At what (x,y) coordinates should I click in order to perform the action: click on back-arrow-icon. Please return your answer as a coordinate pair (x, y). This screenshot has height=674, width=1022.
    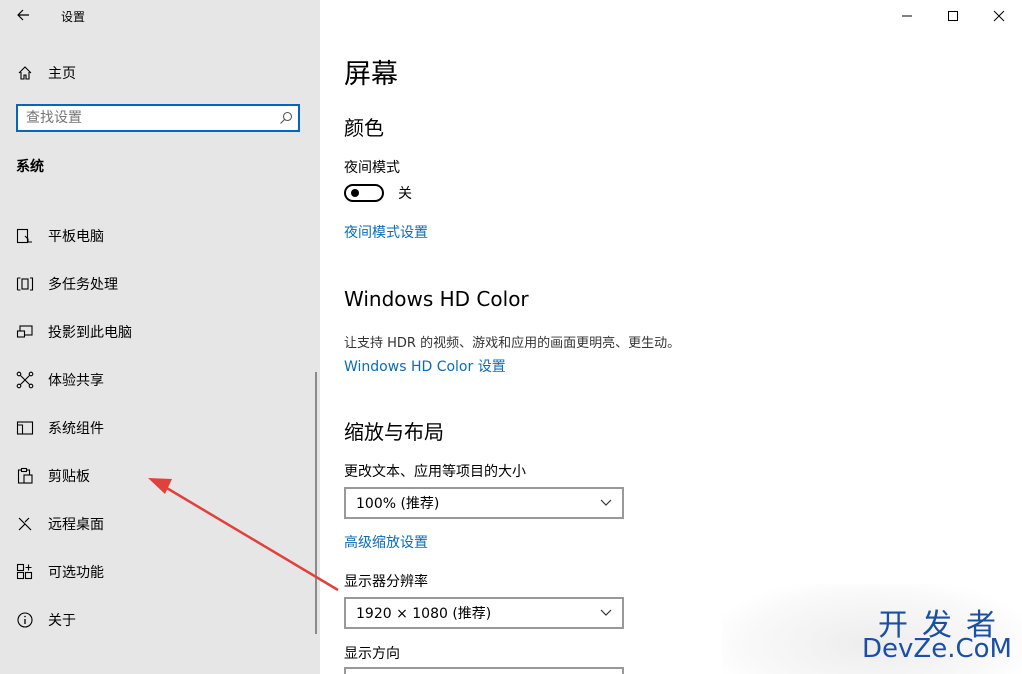
    Looking at the image, I should click on (23, 16).